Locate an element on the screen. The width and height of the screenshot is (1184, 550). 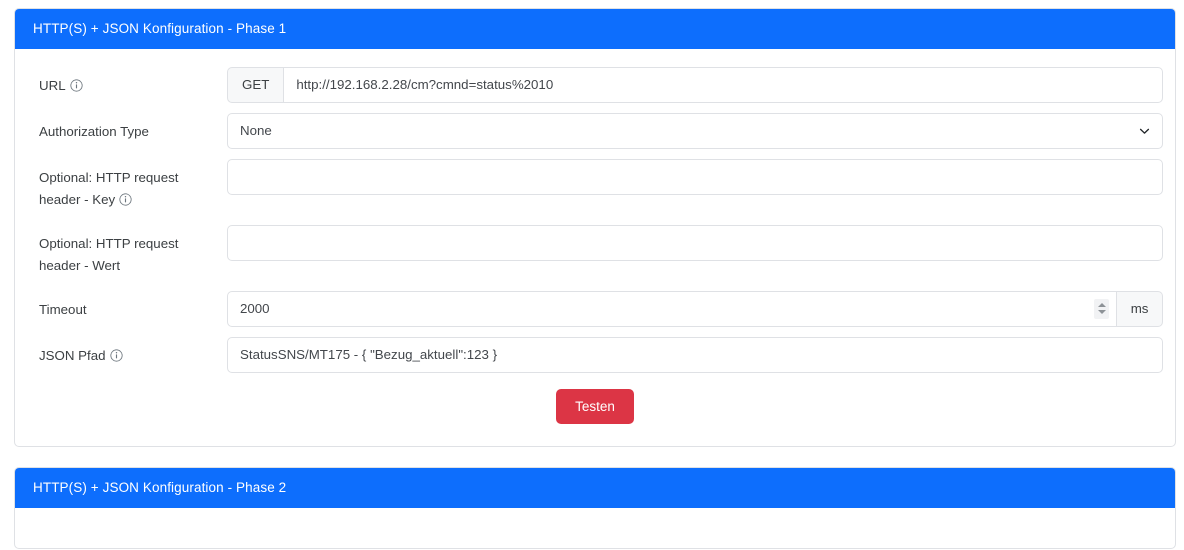
select-wrap-authorization-type: None is located at coordinates (695, 130).